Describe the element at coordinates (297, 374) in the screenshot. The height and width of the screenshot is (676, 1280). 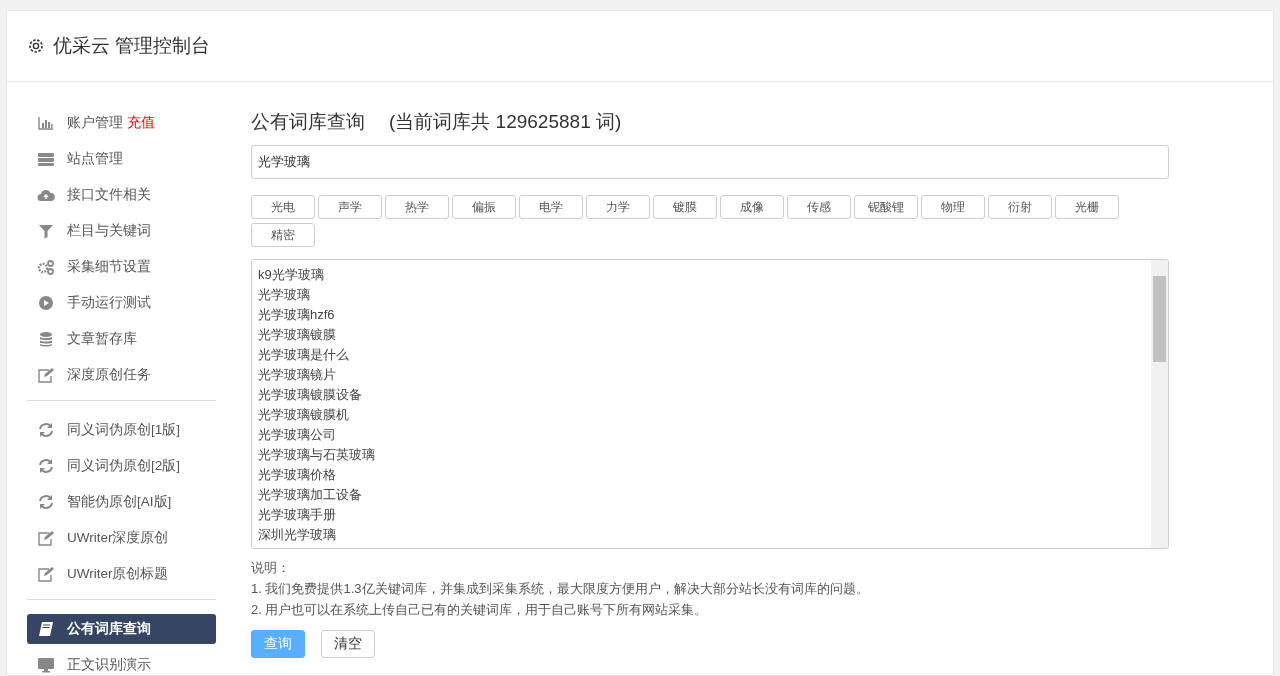
I see `result-item: 光学玻璃镜片` at that location.